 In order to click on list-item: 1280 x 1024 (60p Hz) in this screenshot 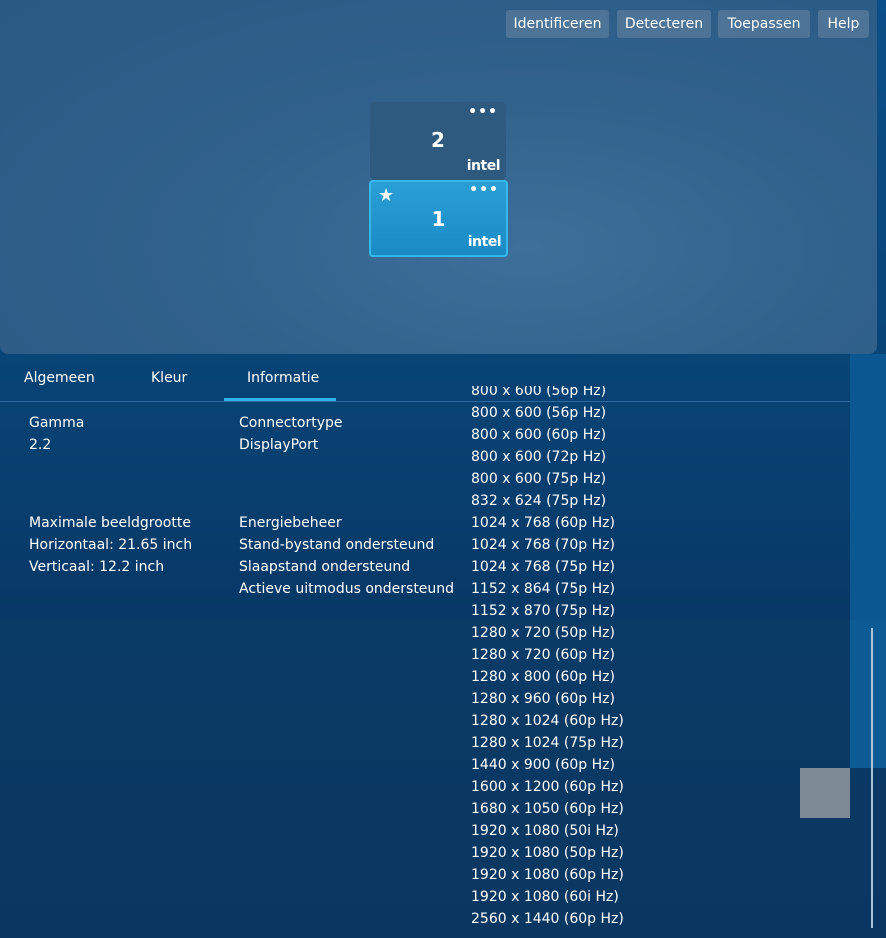, I will do `click(547, 721)`.